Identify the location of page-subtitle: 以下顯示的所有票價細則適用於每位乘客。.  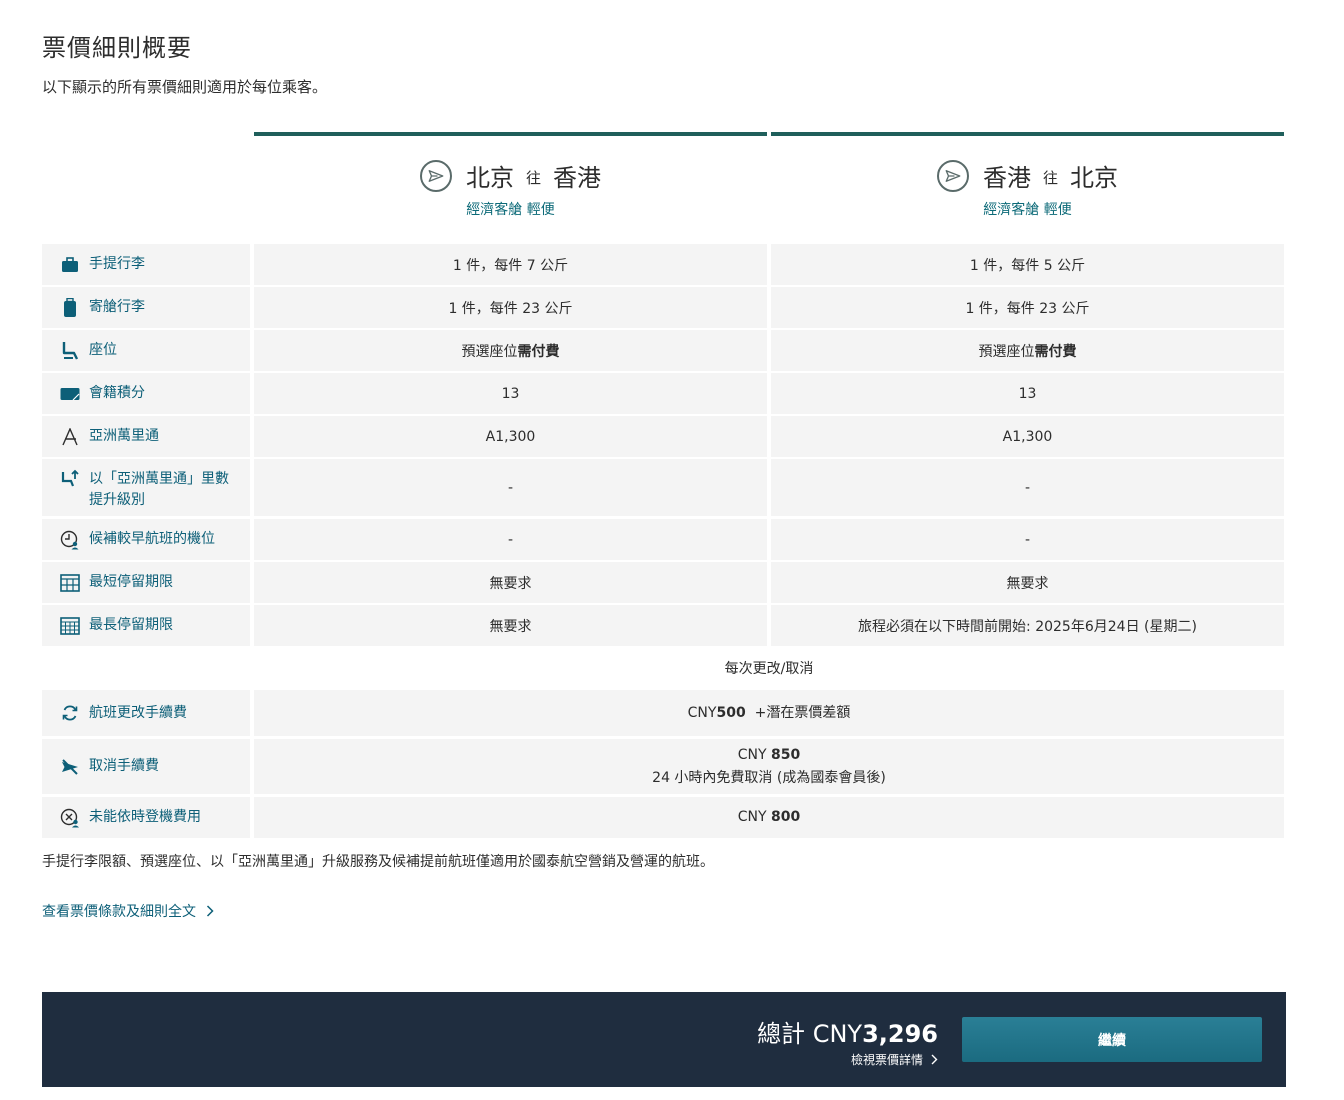
(185, 87).